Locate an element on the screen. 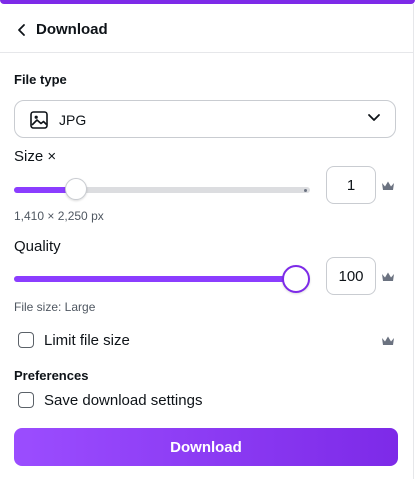 Image resolution: width=415 pixels, height=479 pixels. chevron-left-icon is located at coordinates (21, 30).